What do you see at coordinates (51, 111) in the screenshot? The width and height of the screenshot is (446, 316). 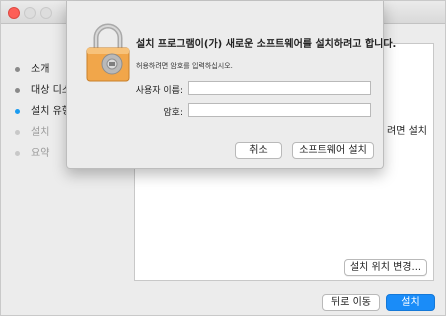 I see `step-label: 설치 유형` at bounding box center [51, 111].